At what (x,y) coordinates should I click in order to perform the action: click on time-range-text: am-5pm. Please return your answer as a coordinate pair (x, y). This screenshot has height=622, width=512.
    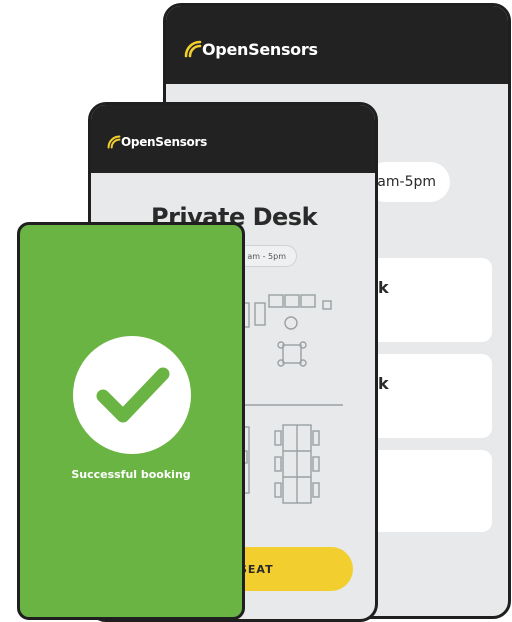
    Looking at the image, I should click on (406, 182).